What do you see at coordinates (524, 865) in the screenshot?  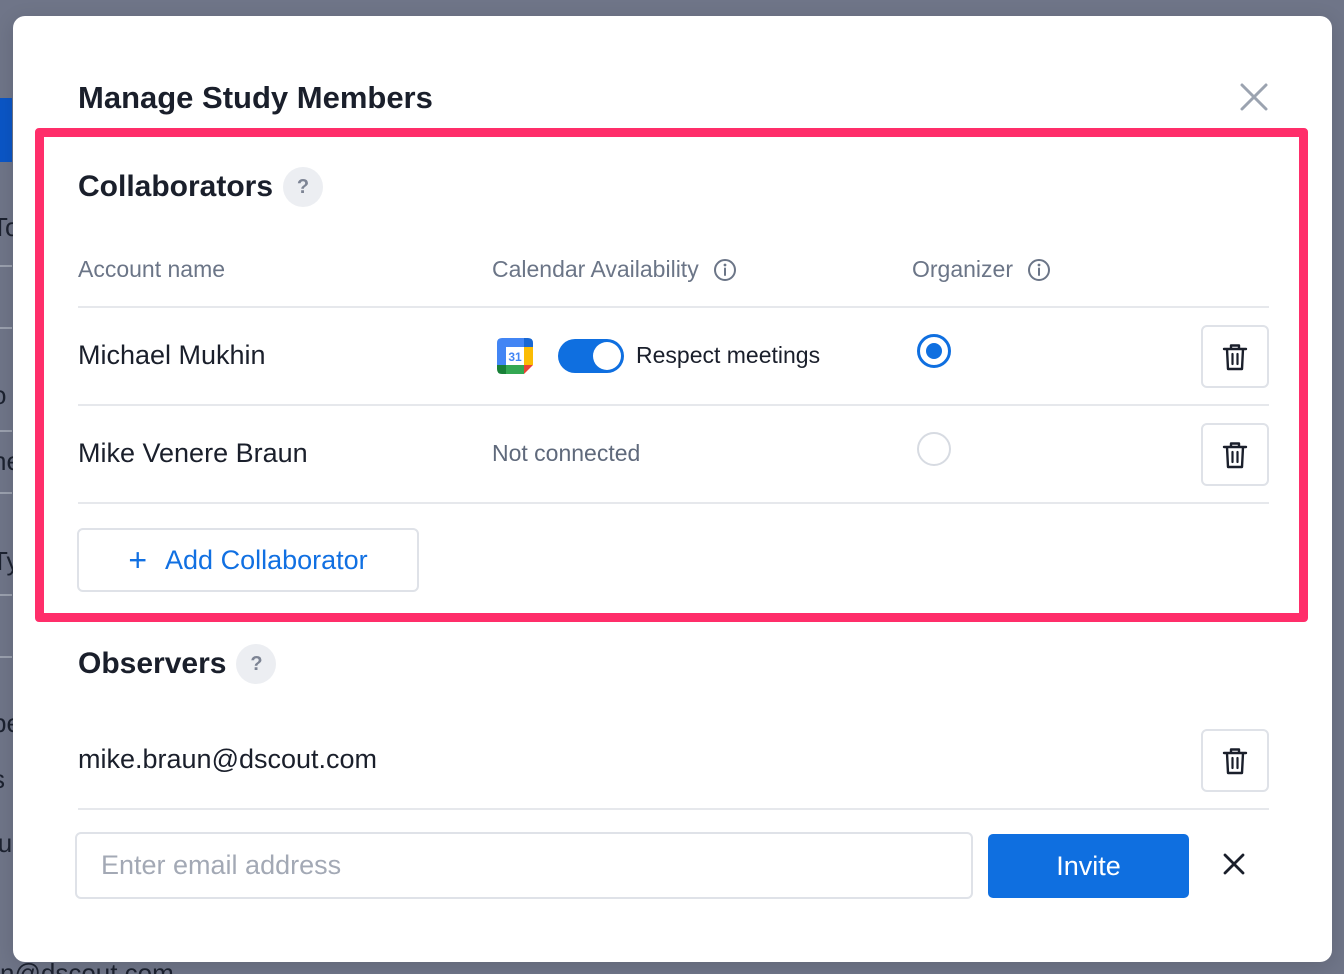 I see `email-input` at bounding box center [524, 865].